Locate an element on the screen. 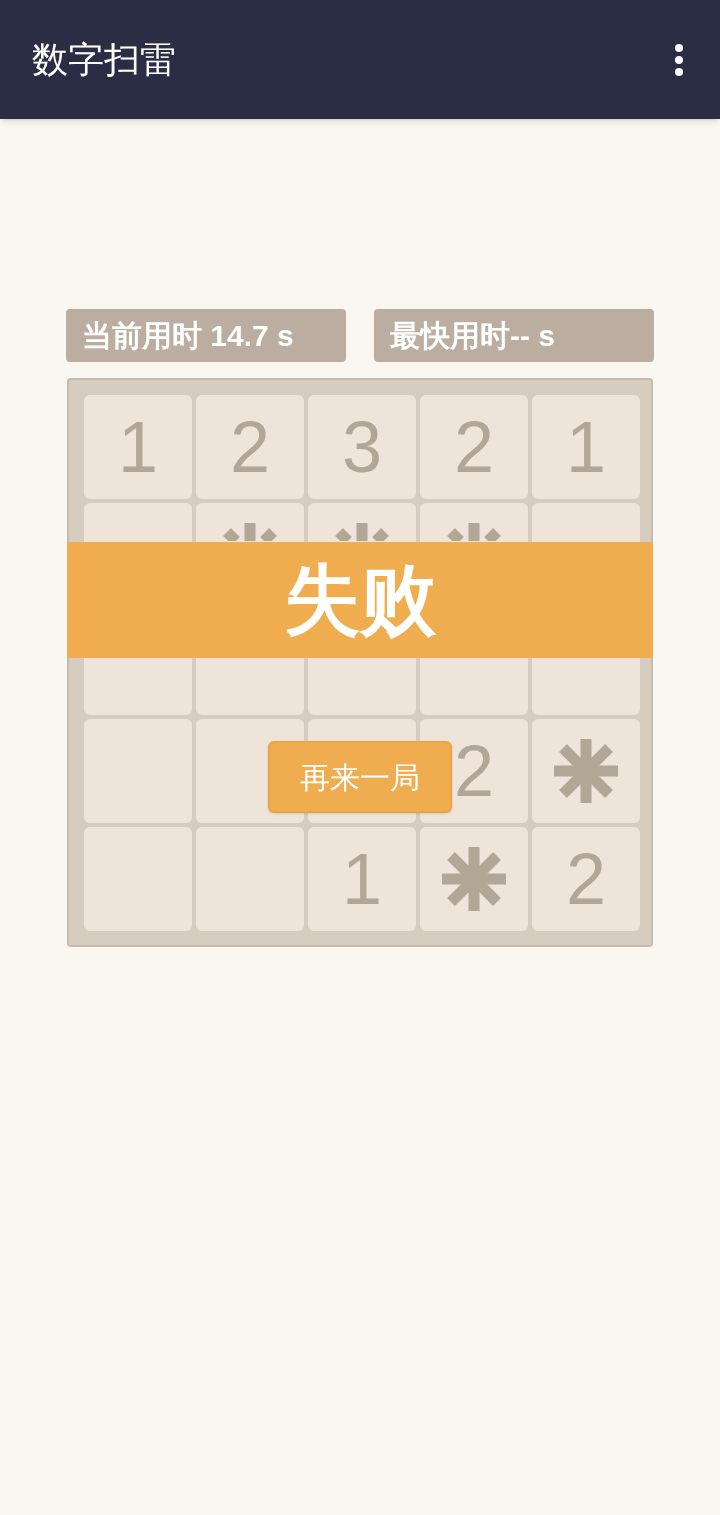 This screenshot has width=720, height=1515. time-label: 最快用时-- s is located at coordinates (514, 335).